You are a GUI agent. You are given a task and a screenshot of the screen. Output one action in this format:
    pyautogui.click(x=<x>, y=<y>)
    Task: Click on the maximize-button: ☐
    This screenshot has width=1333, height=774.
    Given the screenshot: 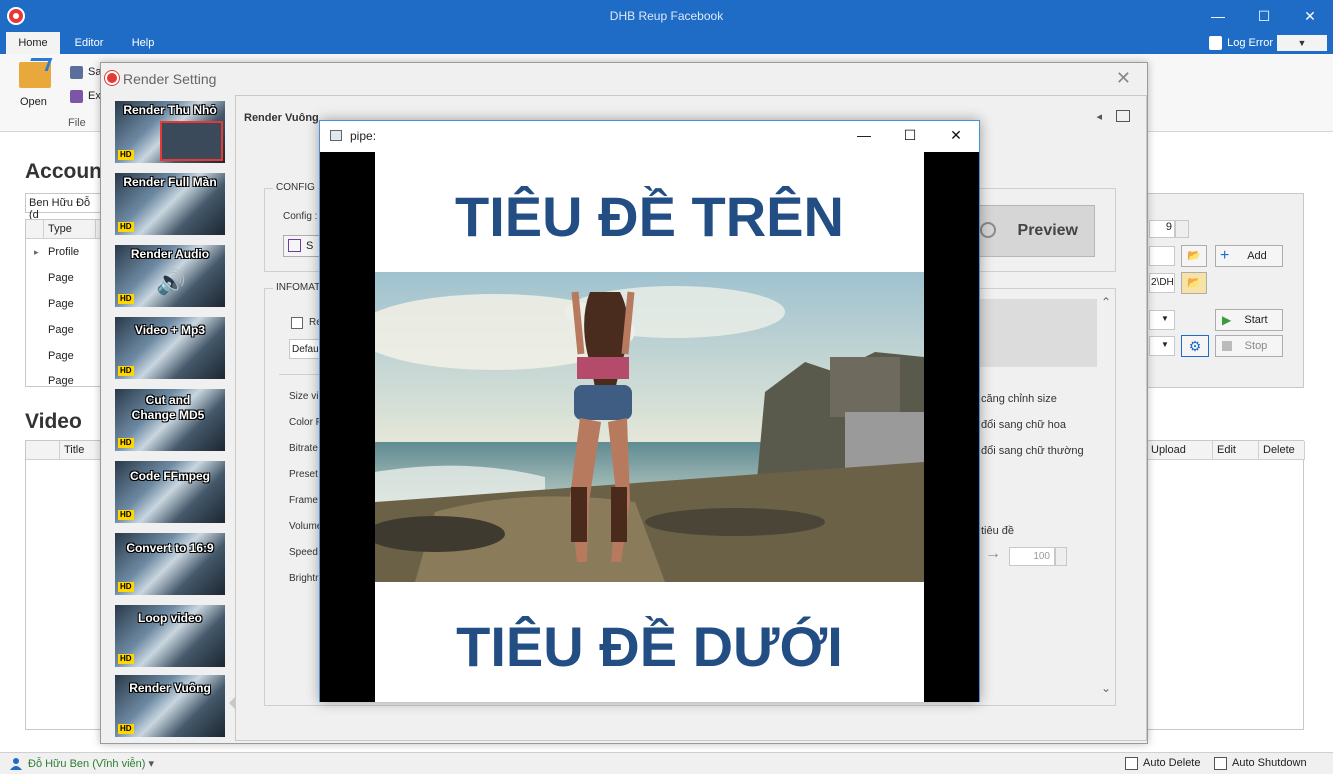 What is the action you would take?
    pyautogui.click(x=1264, y=16)
    